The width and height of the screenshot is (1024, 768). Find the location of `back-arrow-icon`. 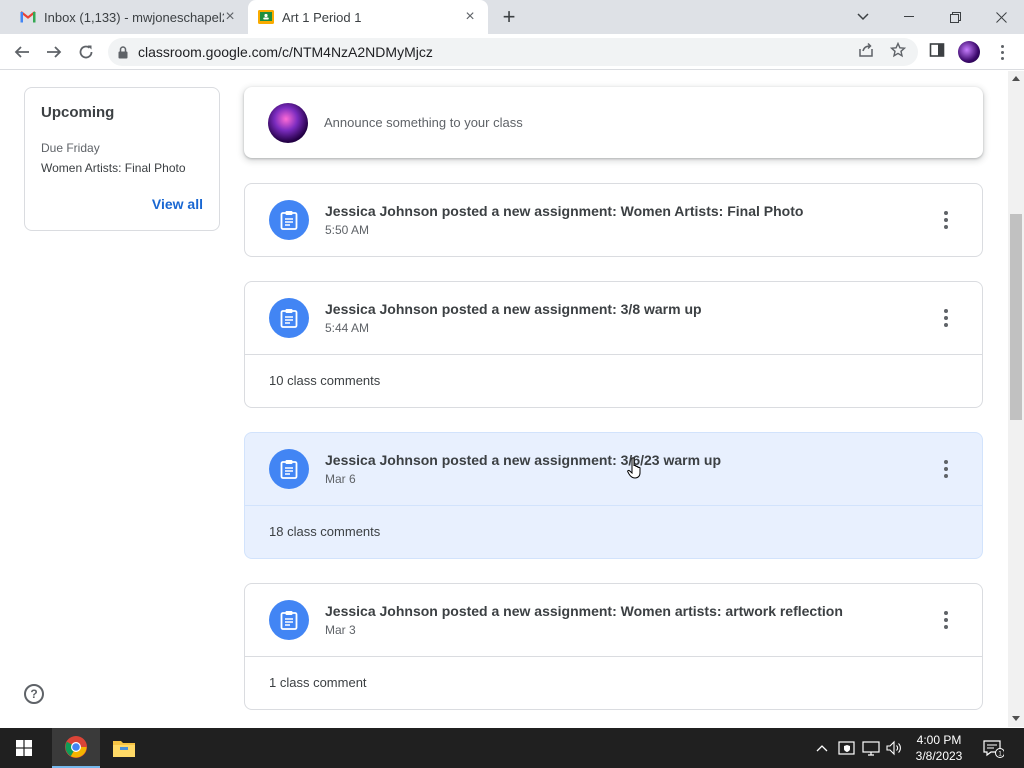

back-arrow-icon is located at coordinates (22, 52).